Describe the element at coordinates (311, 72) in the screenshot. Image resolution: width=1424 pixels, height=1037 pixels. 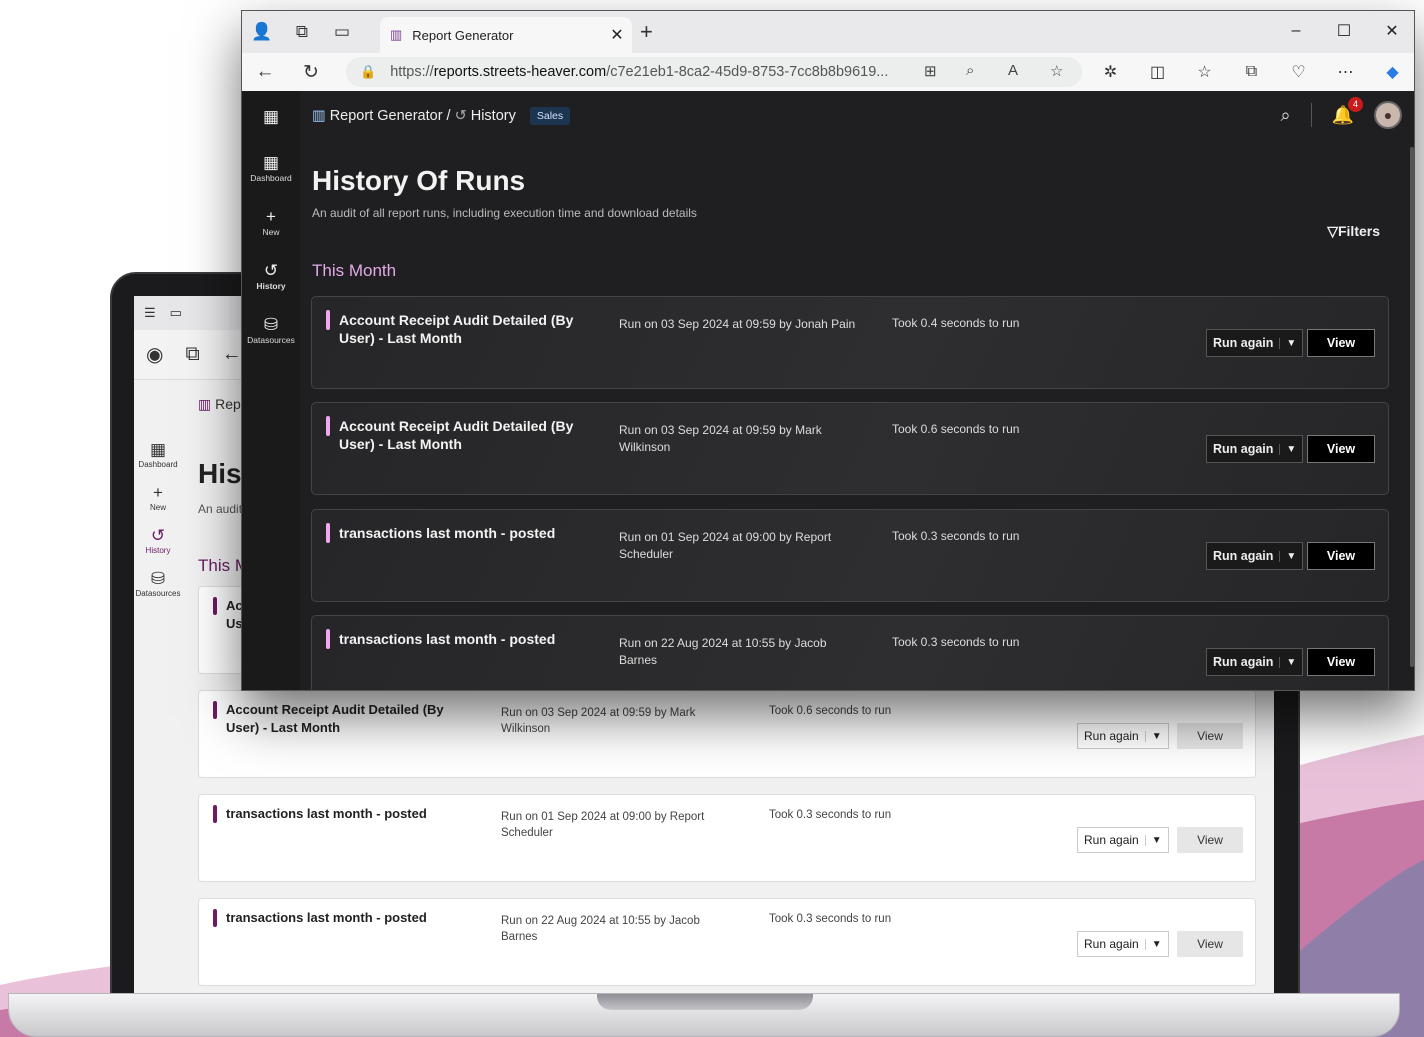
I see `refresh-icon: ↻` at that location.